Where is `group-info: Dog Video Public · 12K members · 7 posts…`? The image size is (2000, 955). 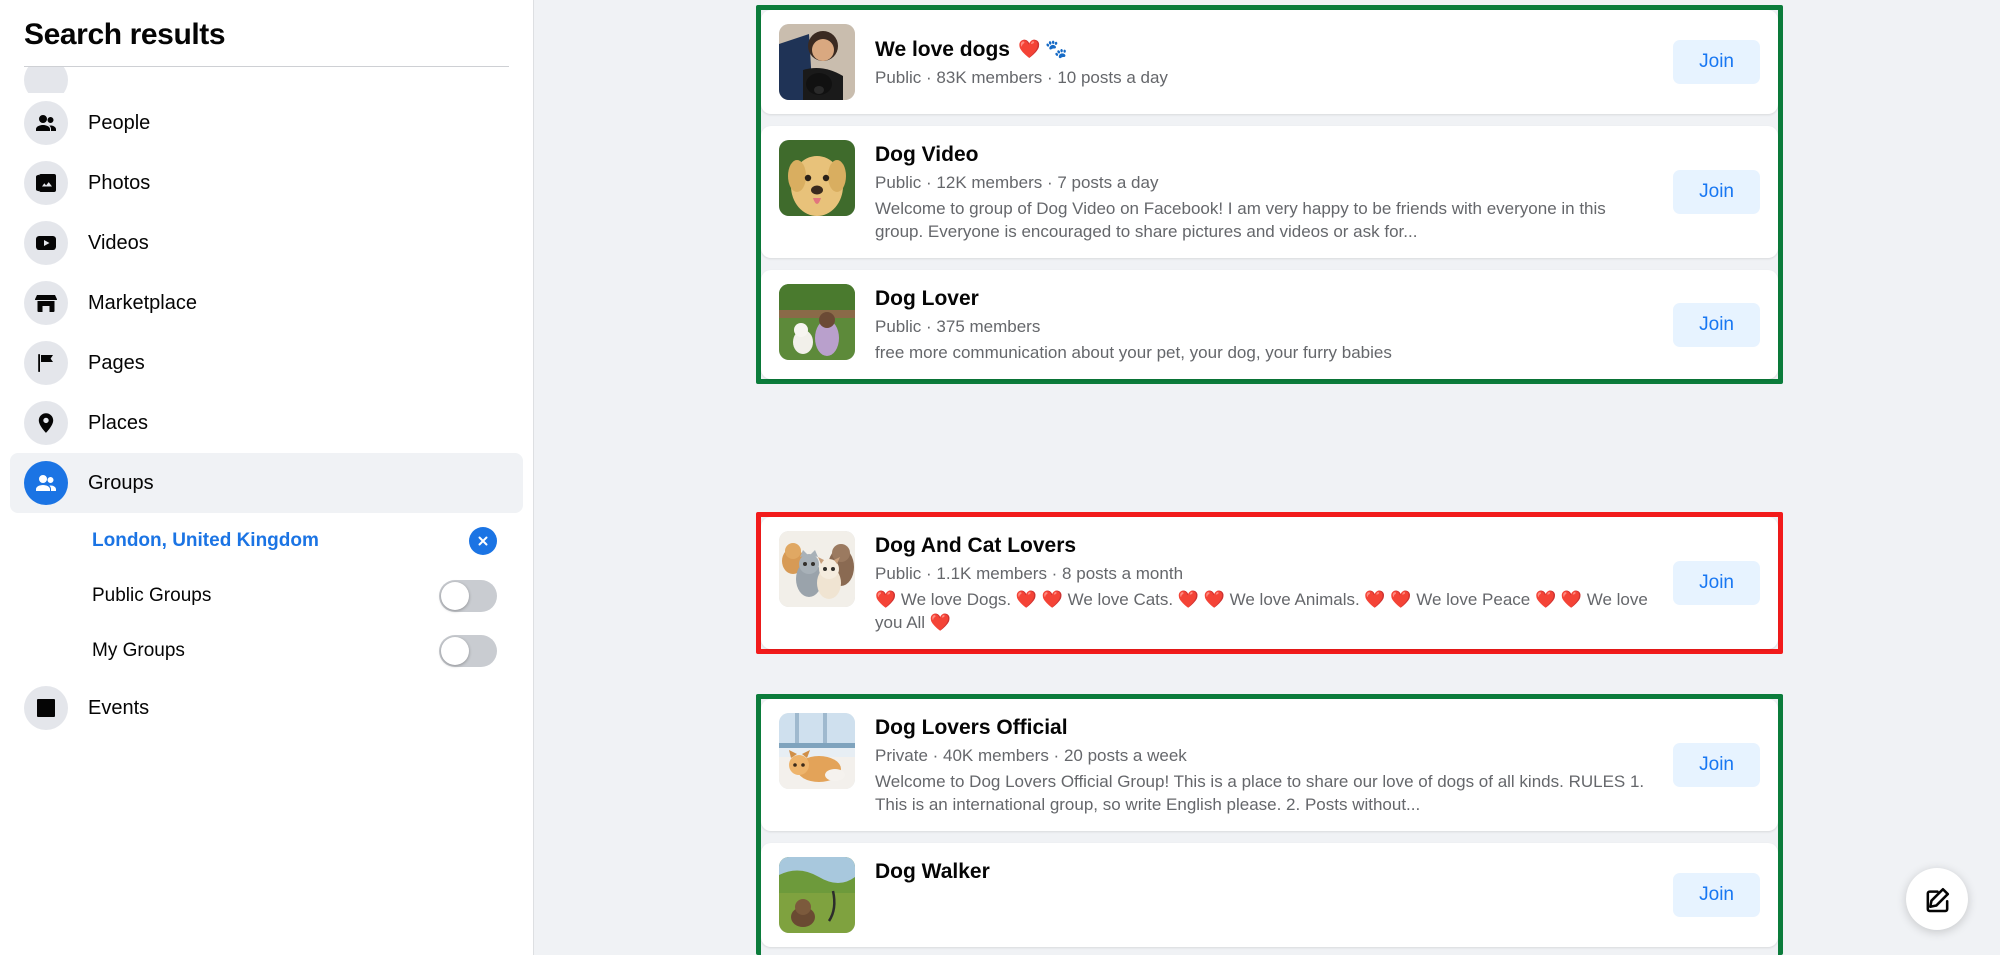 group-info: Dog Video Public · 12K members · 7 posts… is located at coordinates (1266, 192).